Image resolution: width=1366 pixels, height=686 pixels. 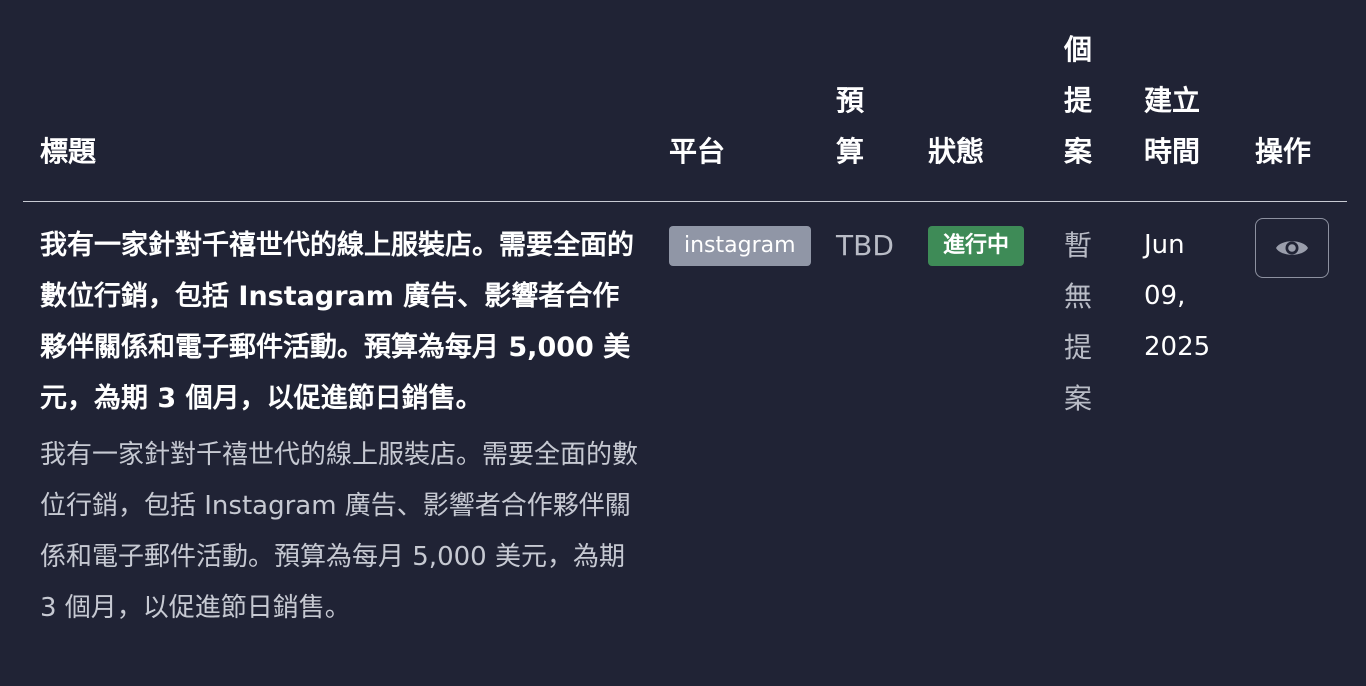 What do you see at coordinates (140, 151) in the screenshot?
I see `header-title: 標題` at bounding box center [140, 151].